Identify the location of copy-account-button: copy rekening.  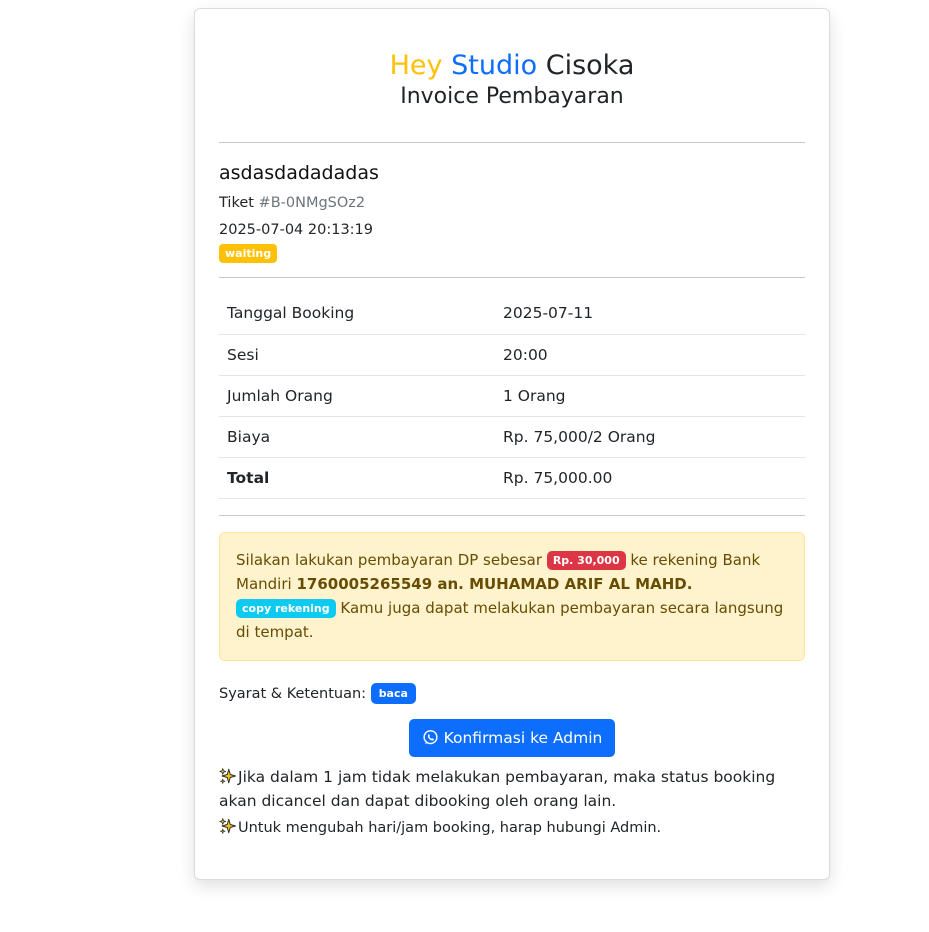
(286, 608).